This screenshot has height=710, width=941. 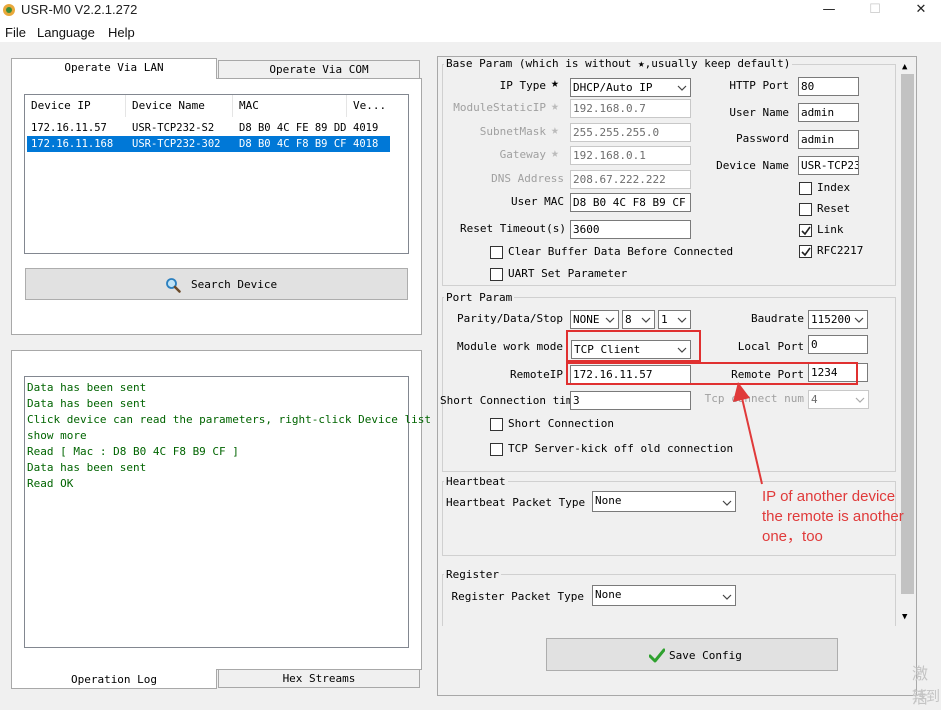 What do you see at coordinates (319, 678) in the screenshot?
I see `tab-hex-streams: Hex Streams` at bounding box center [319, 678].